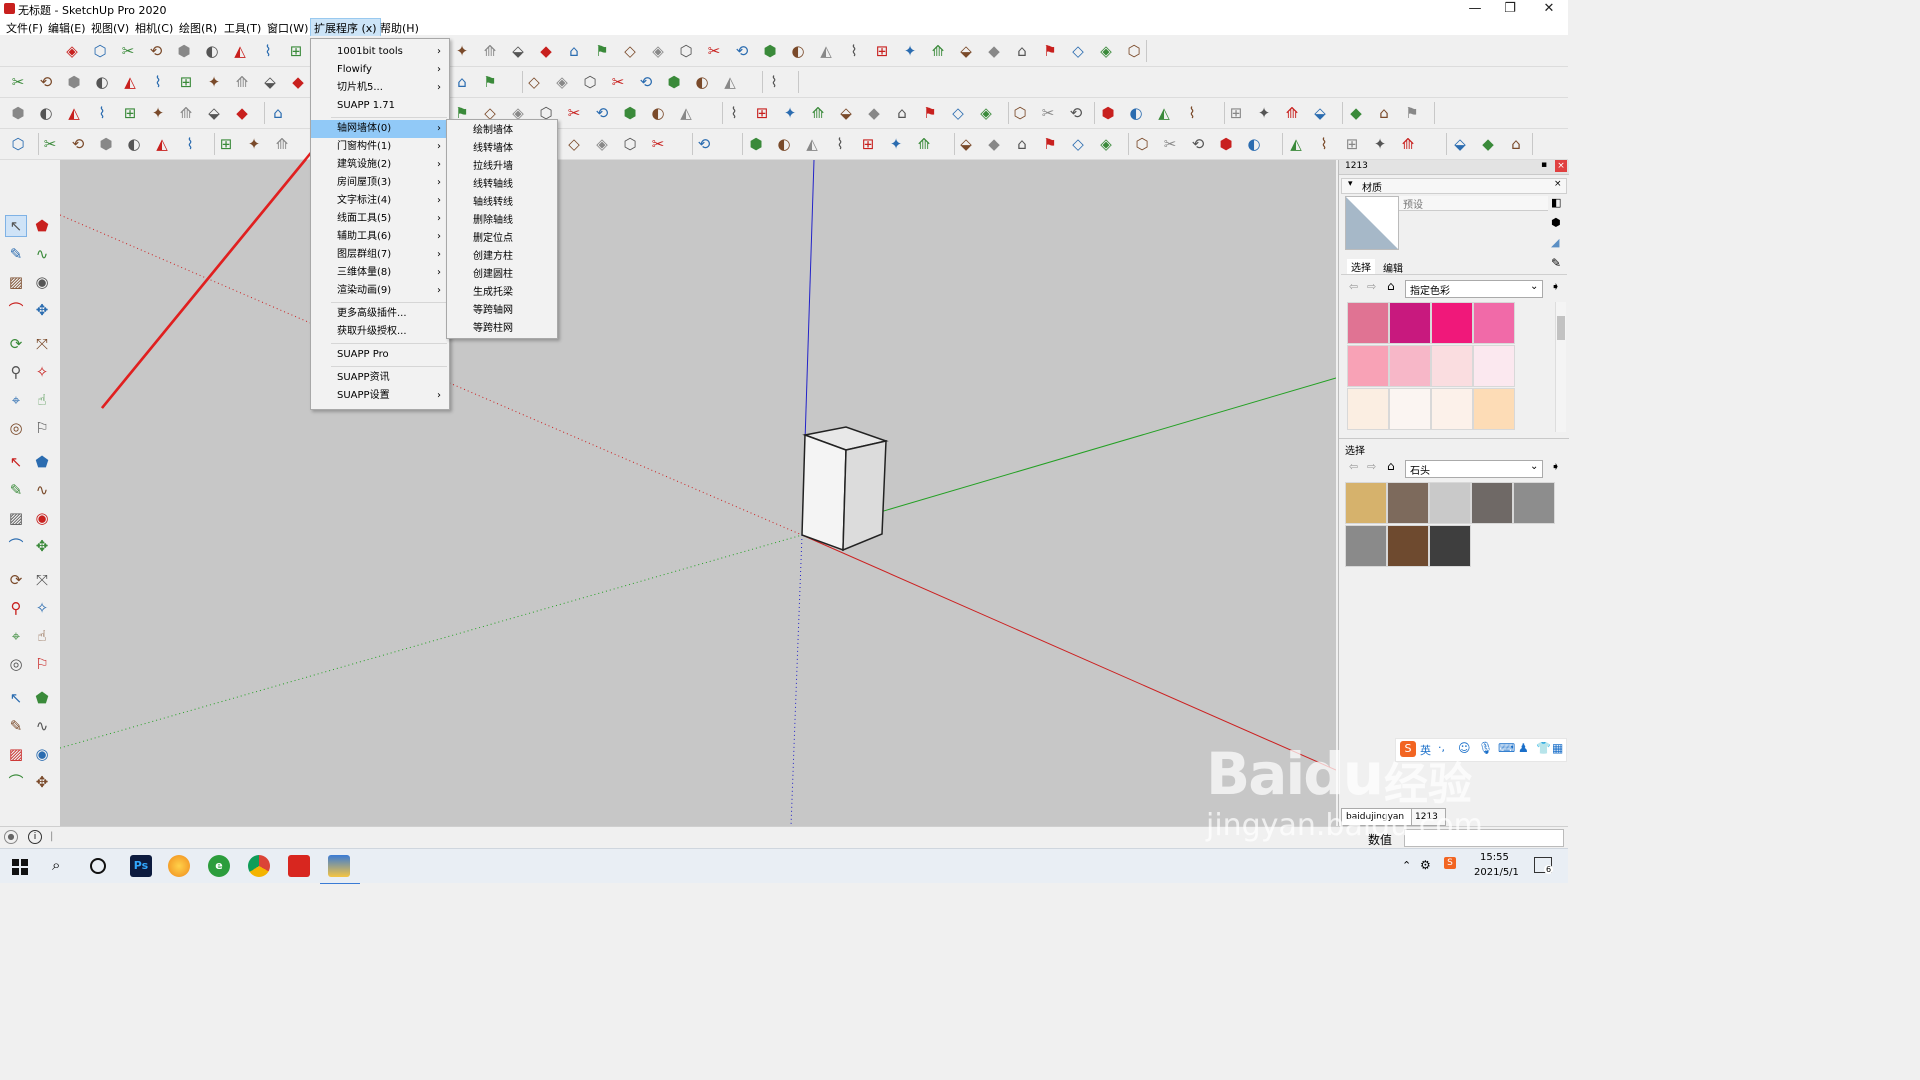 This screenshot has height=1080, width=1920. What do you see at coordinates (1556, 202) in the screenshot?
I see `display-secondary-icon: ◧` at bounding box center [1556, 202].